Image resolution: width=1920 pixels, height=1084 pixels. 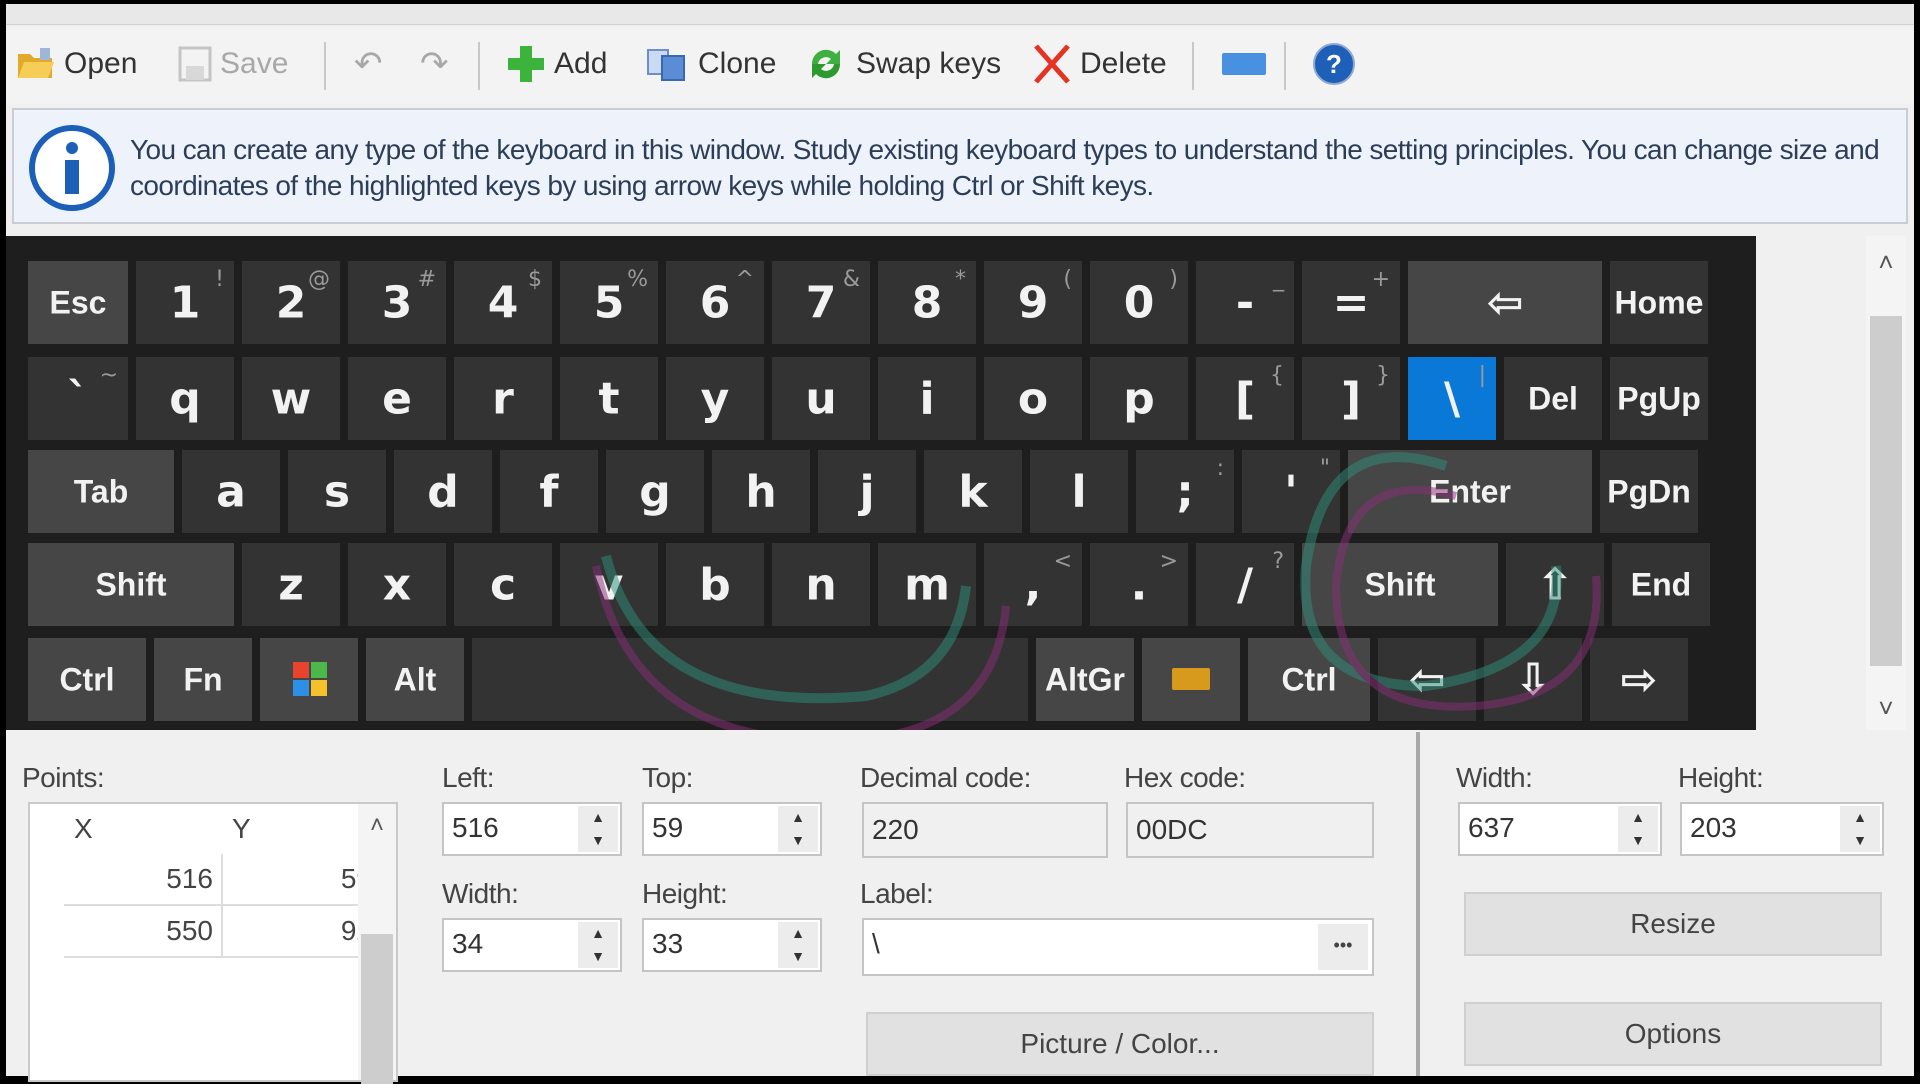 What do you see at coordinates (821, 584) in the screenshot?
I see `key-n: n` at bounding box center [821, 584].